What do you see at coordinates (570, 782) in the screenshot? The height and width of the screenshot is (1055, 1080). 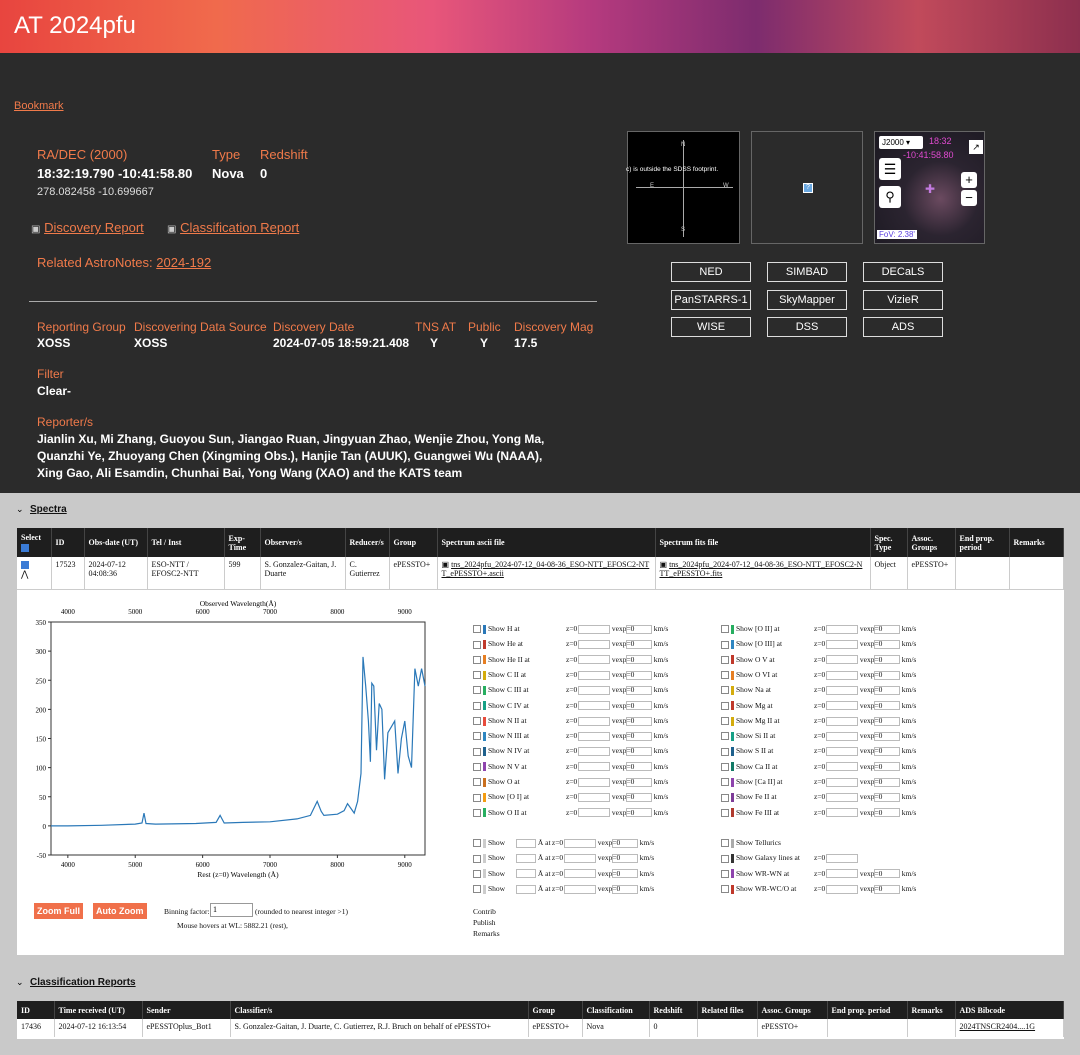 I see `line-toggle-left-10: Show O at z=0 vexp=0 km/s` at bounding box center [570, 782].